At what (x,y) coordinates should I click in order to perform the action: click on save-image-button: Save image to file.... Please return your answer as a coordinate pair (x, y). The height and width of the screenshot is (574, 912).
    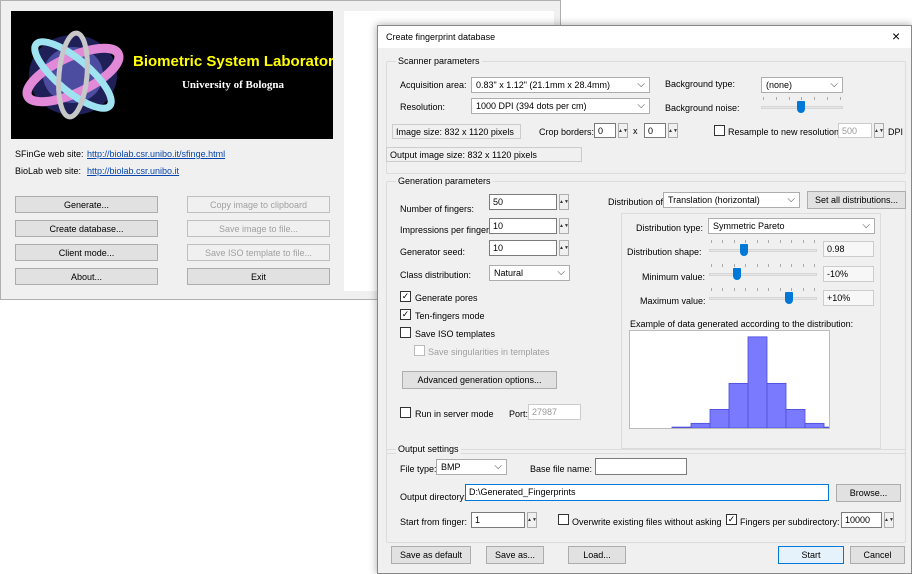
    Looking at the image, I should click on (258, 228).